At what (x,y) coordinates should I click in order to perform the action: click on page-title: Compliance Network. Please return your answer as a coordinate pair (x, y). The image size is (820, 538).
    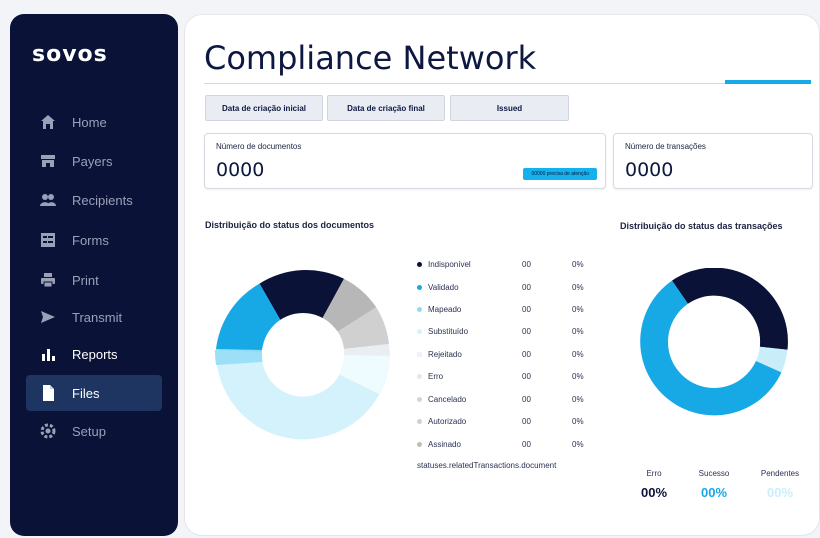
    Looking at the image, I should click on (370, 58).